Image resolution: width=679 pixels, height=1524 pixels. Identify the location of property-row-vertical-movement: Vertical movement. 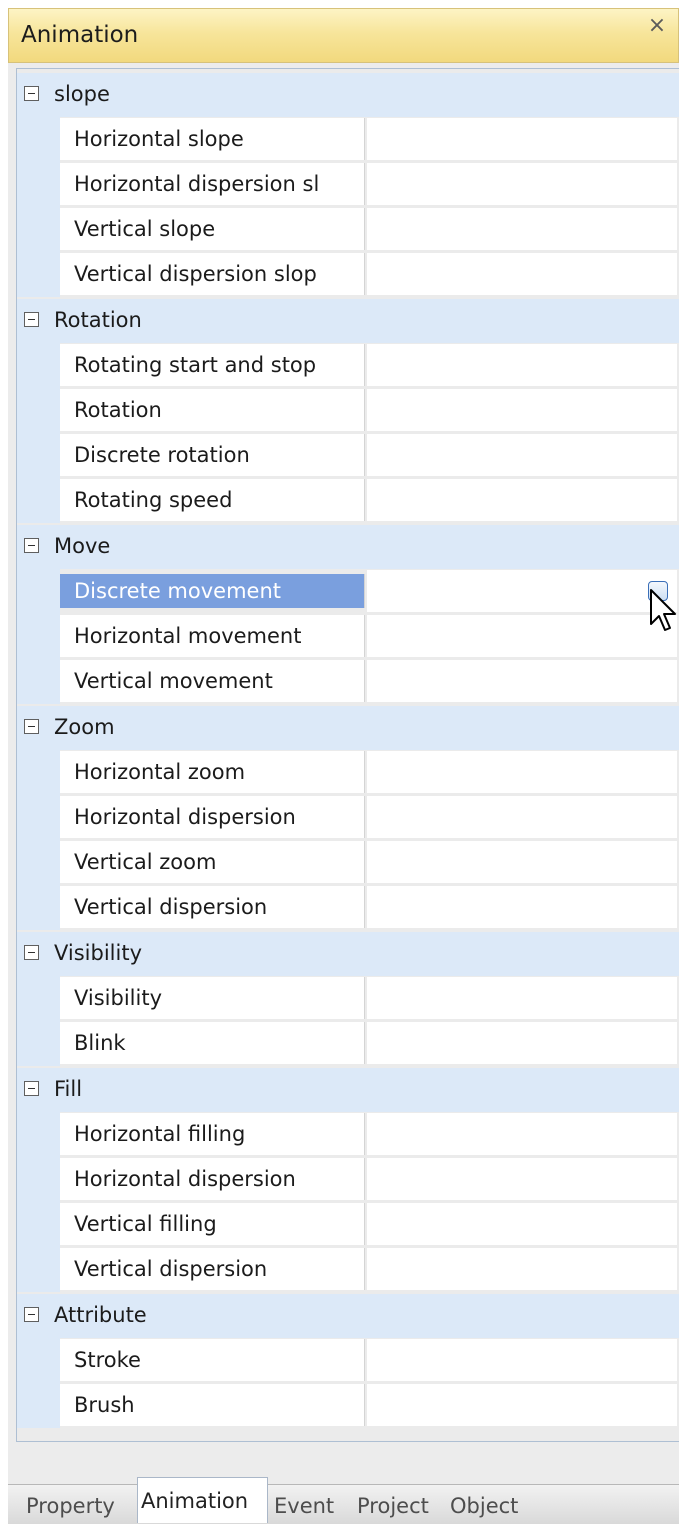
(348, 681).